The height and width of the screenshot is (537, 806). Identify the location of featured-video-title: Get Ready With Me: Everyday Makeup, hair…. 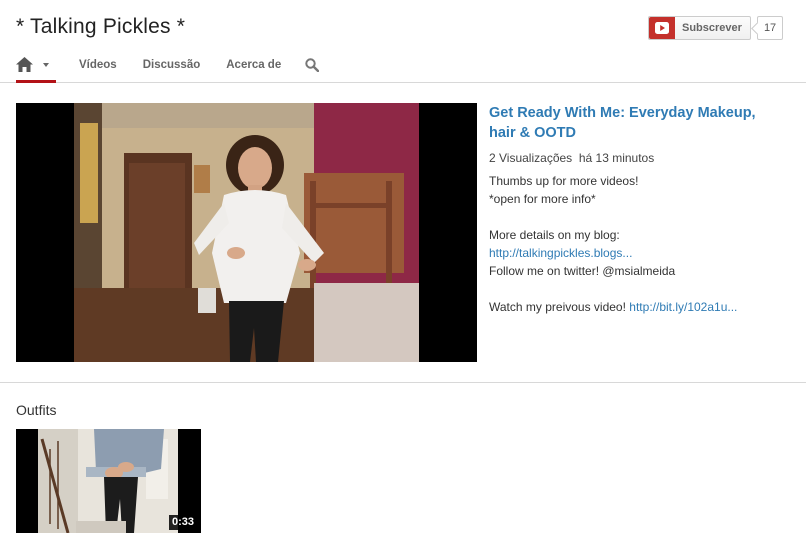
(634, 123).